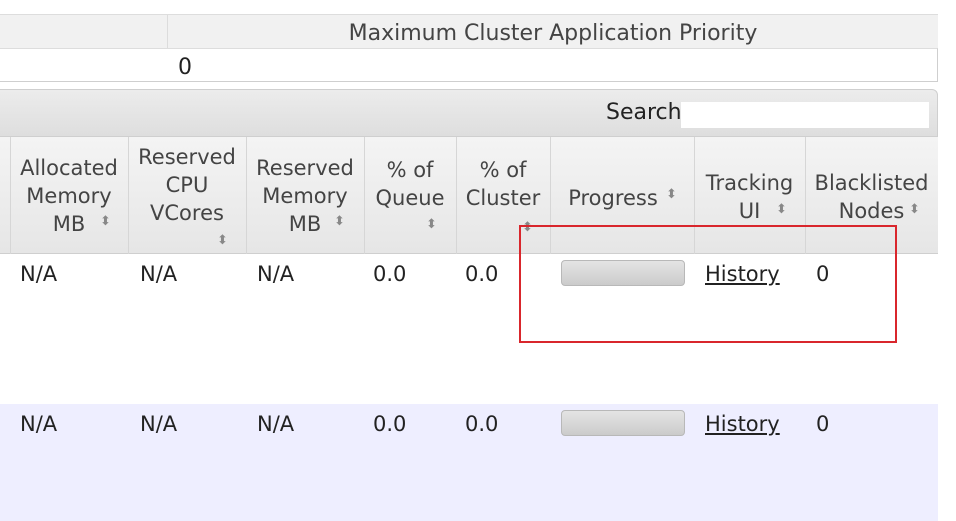 The image size is (956, 521). Describe the element at coordinates (749, 197) in the screenshot. I see `column-header-label: Tracking UI` at that location.